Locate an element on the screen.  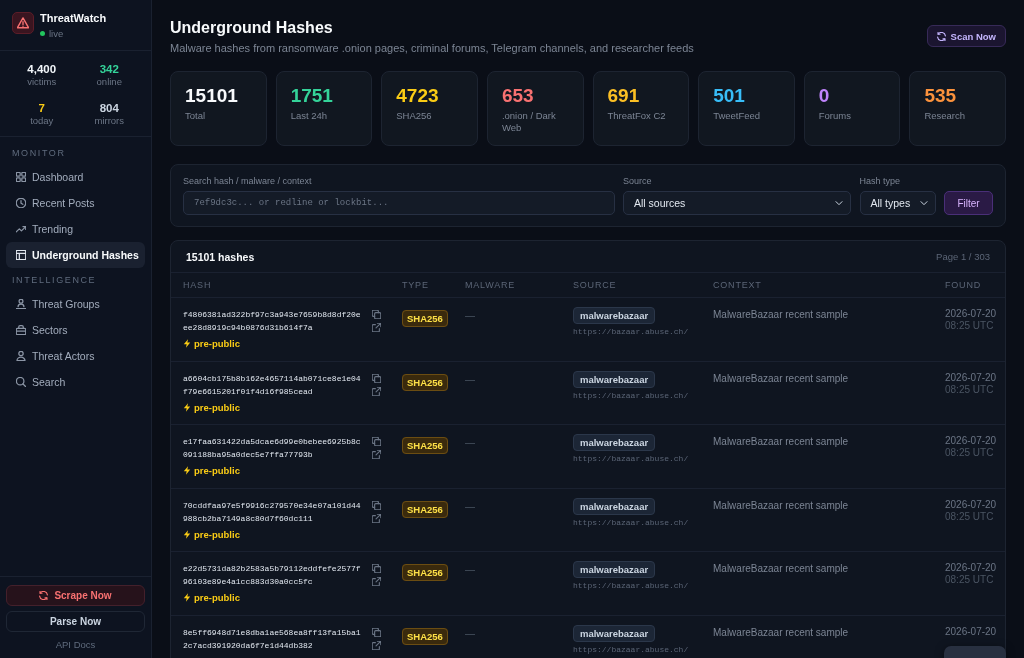
hash-text: 8e5ff6948d71e8dba1ae568ea8ff13fa15ba12c7acd391920da6f7e1d44db382 is located at coordinates (272, 639).